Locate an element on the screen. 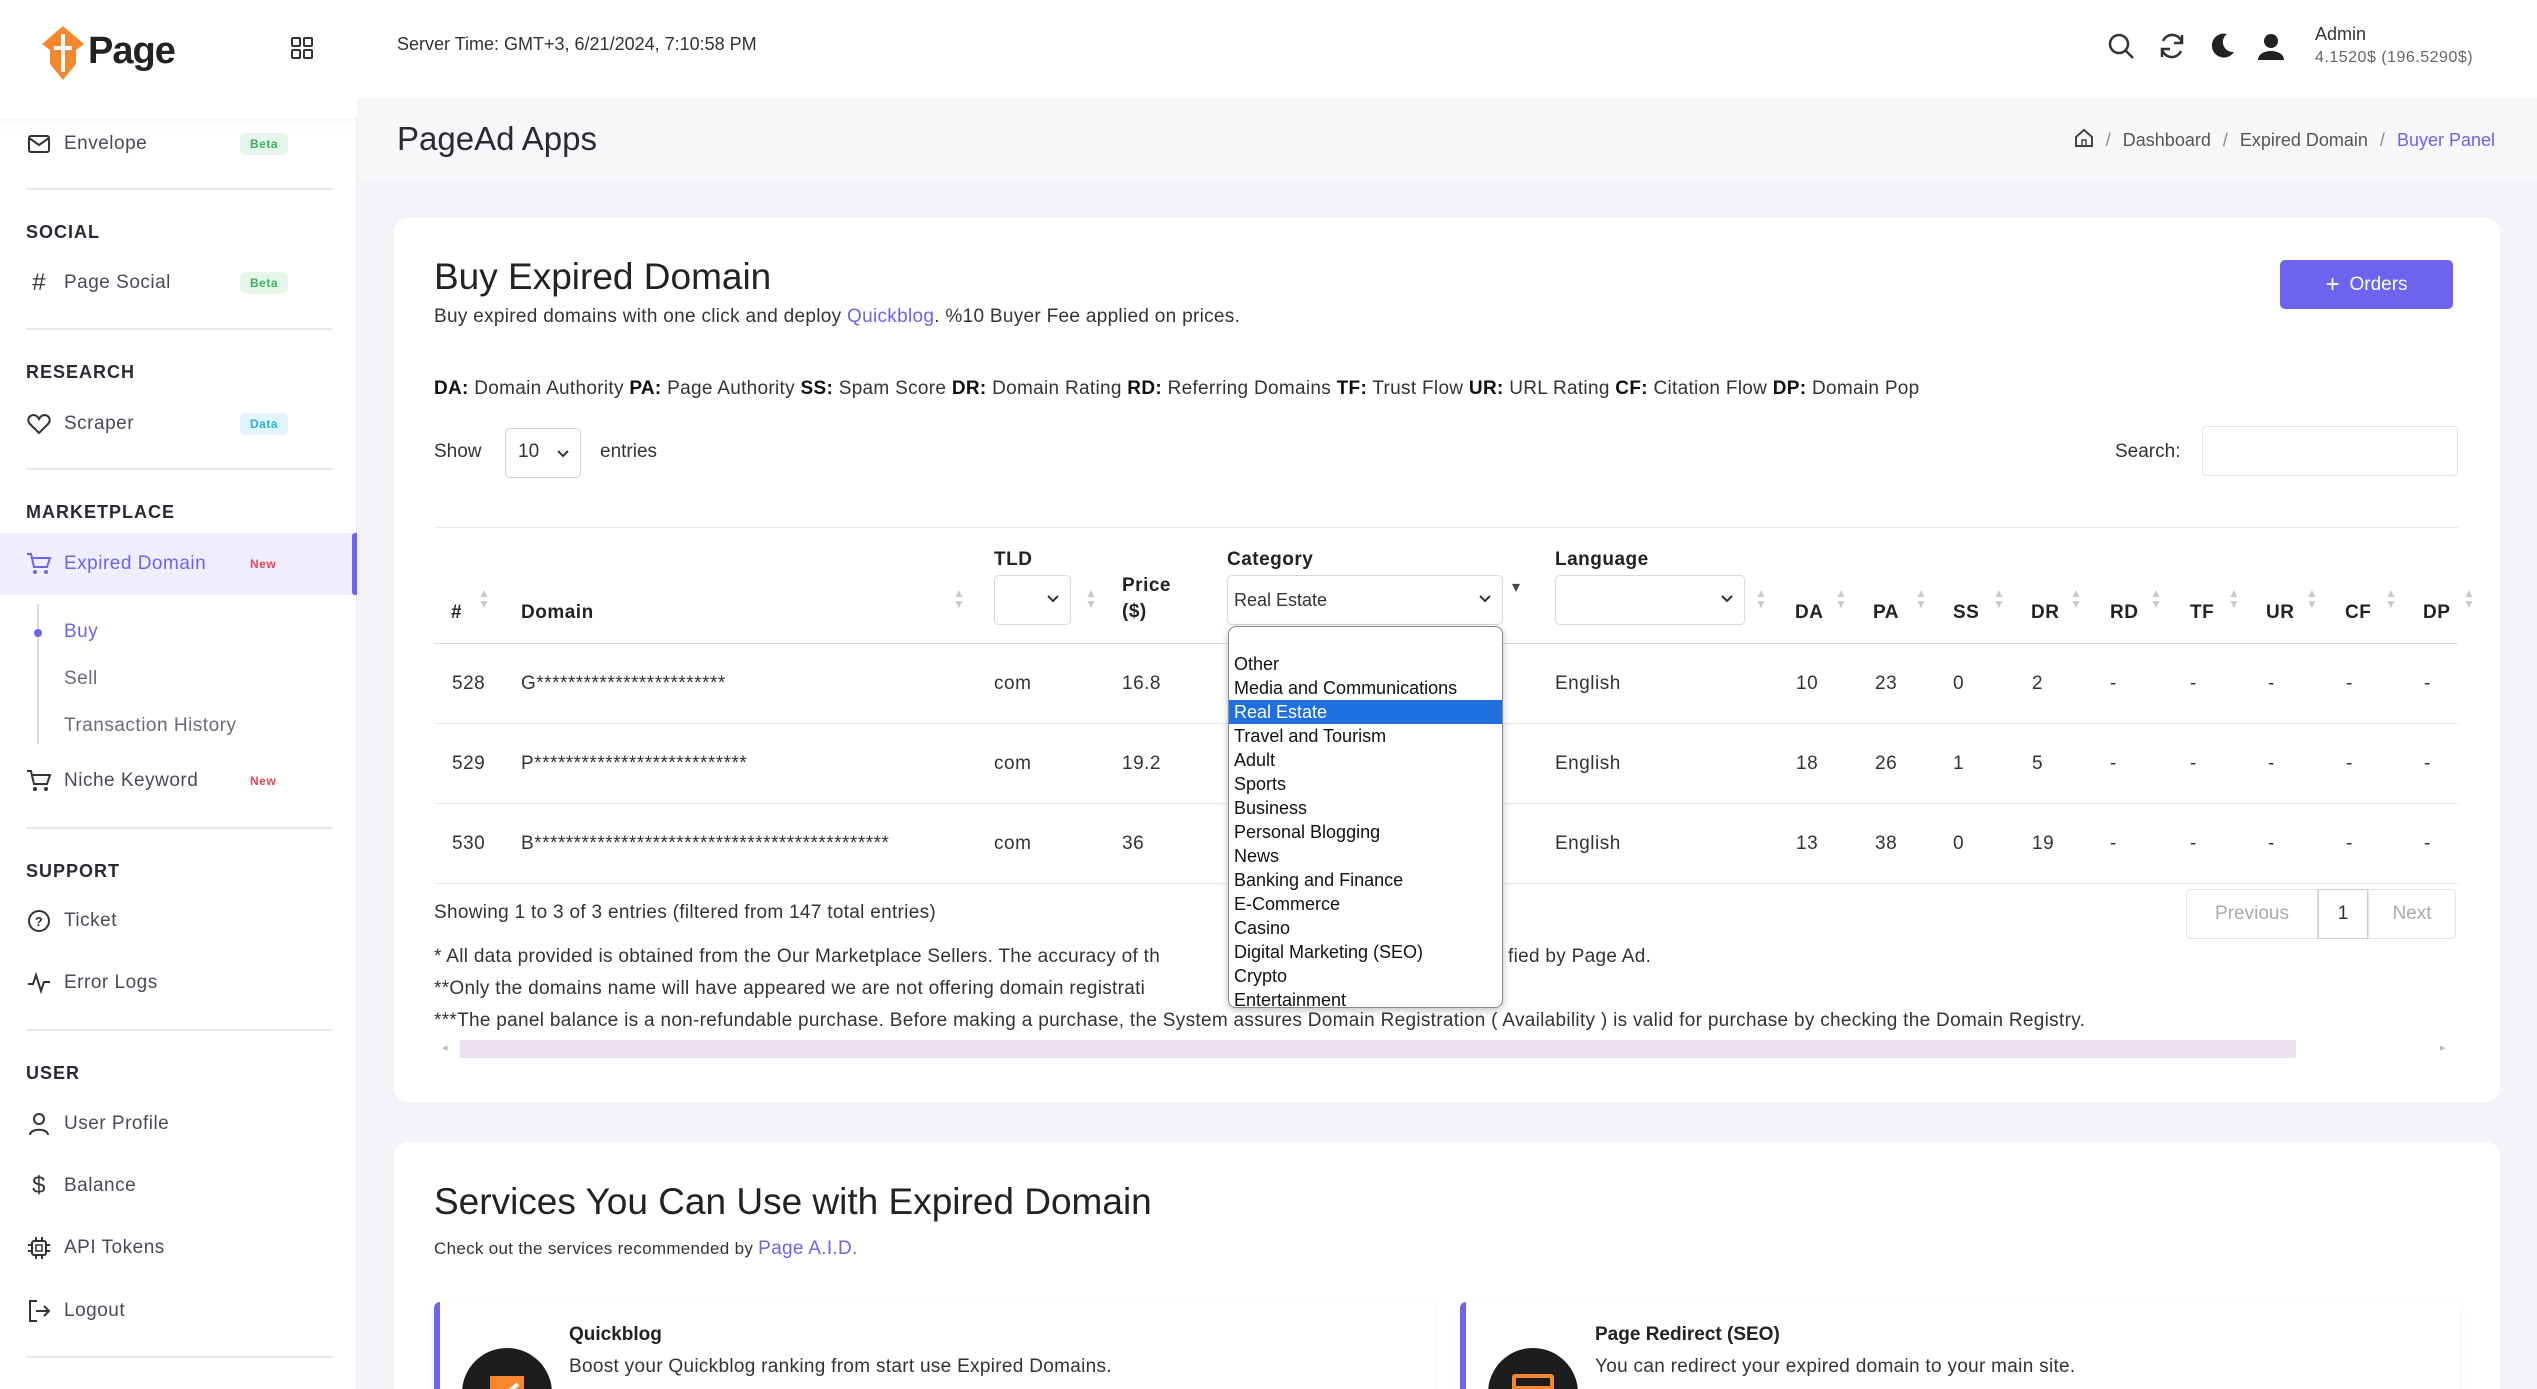 This screenshot has height=1389, width=2537. horizontal-scrollbar is located at coordinates (1378, 1049).